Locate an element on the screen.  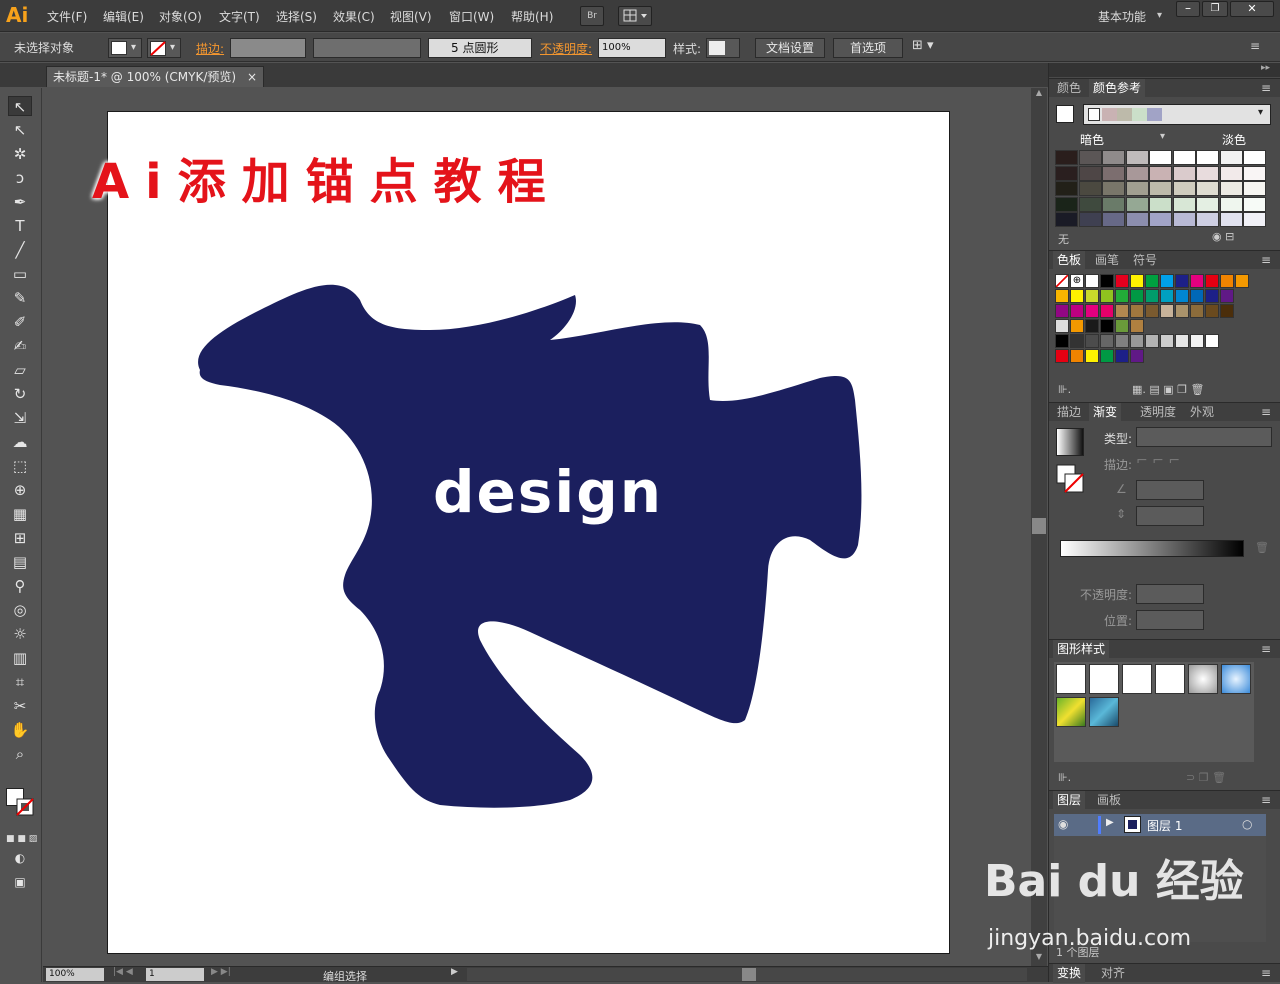
gradient-opacity-field is located at coordinates (1170, 594).